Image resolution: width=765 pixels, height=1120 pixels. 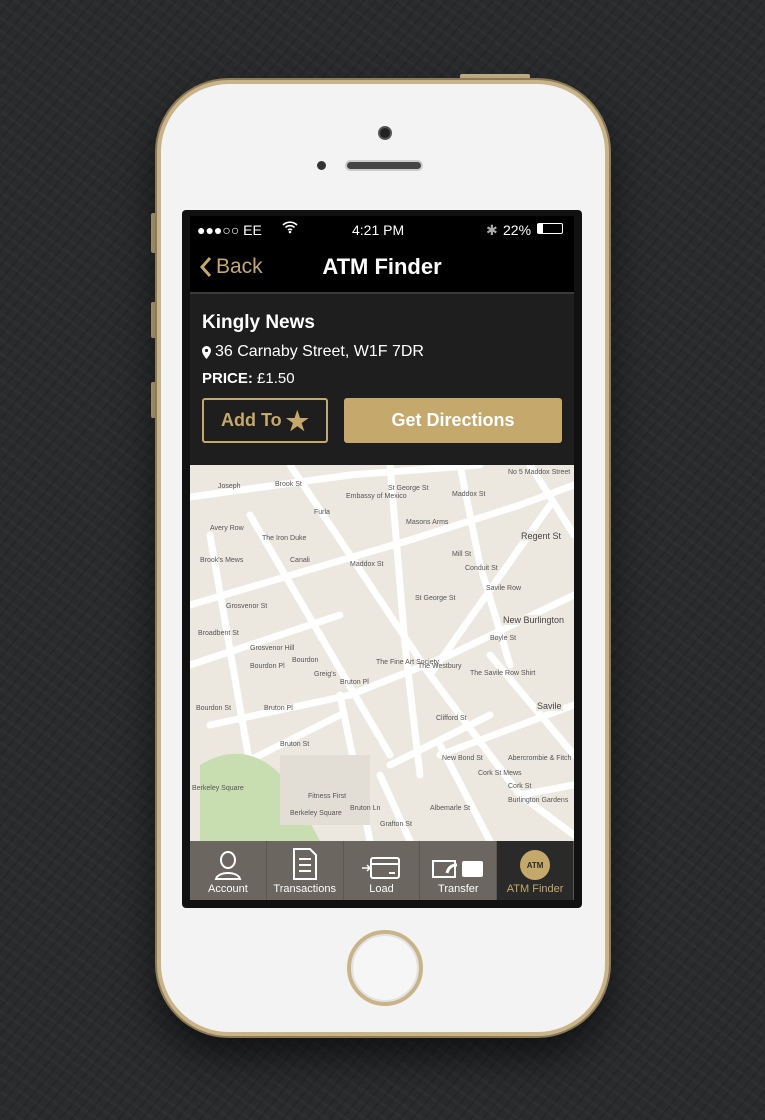 What do you see at coordinates (376, 496) in the screenshot?
I see `map-label: Embassy of Mexico` at bounding box center [376, 496].